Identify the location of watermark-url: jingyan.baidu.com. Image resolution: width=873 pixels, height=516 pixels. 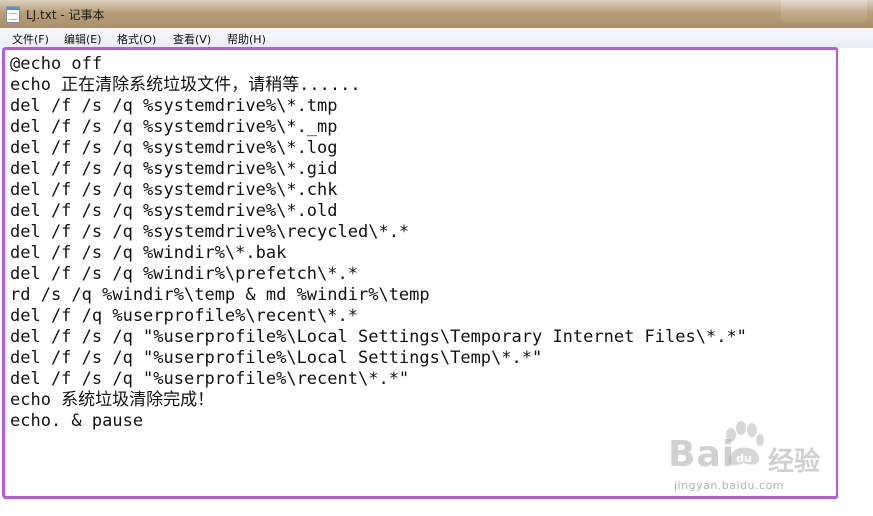
(729, 485).